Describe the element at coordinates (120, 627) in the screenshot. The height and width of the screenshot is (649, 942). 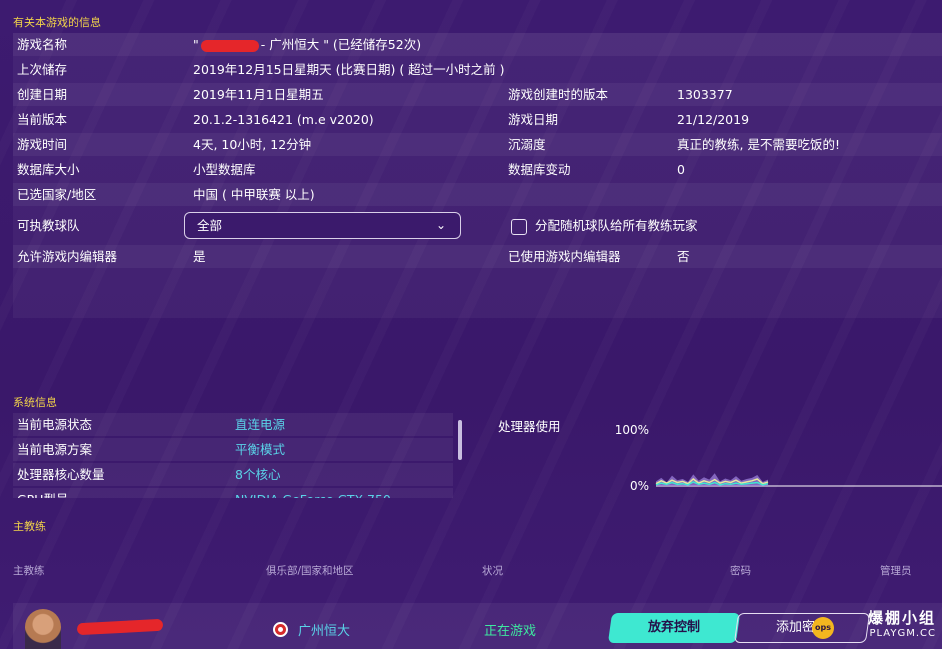
I see `redacted-coach-name` at that location.